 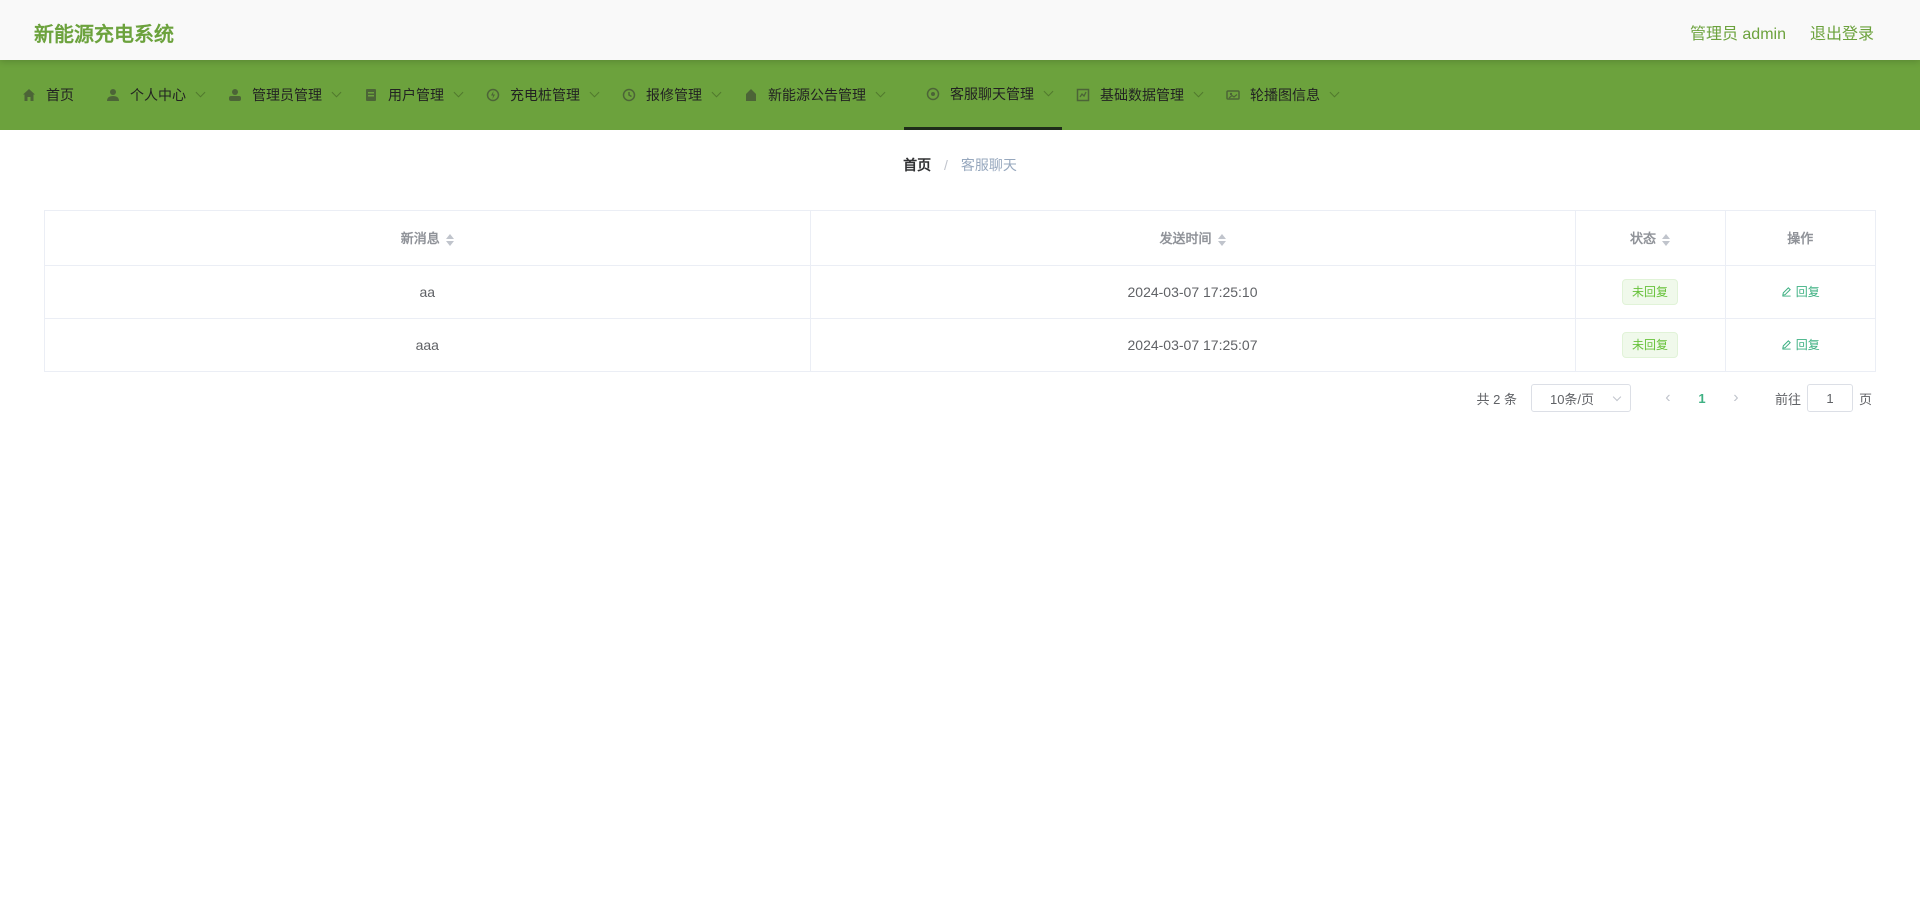 What do you see at coordinates (933, 94) in the screenshot?
I see `chat-icon` at bounding box center [933, 94].